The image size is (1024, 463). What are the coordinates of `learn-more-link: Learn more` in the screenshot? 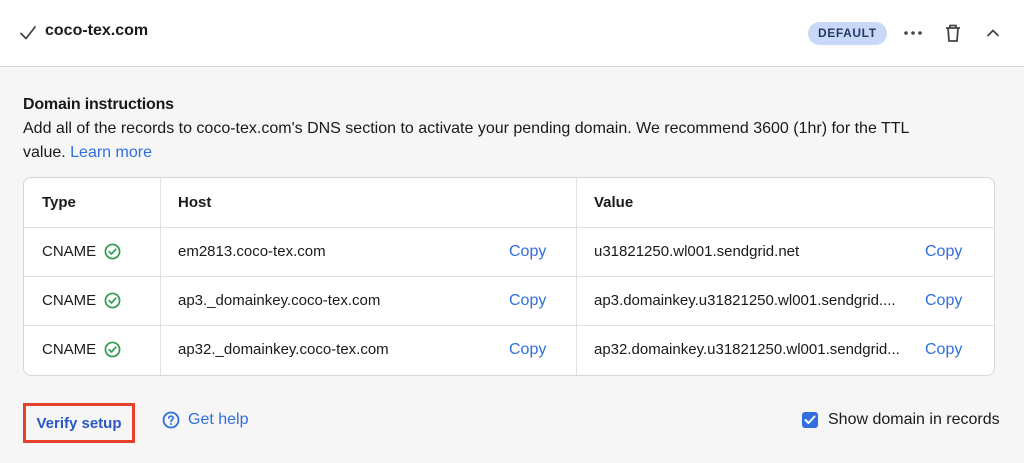 It's located at (111, 152).